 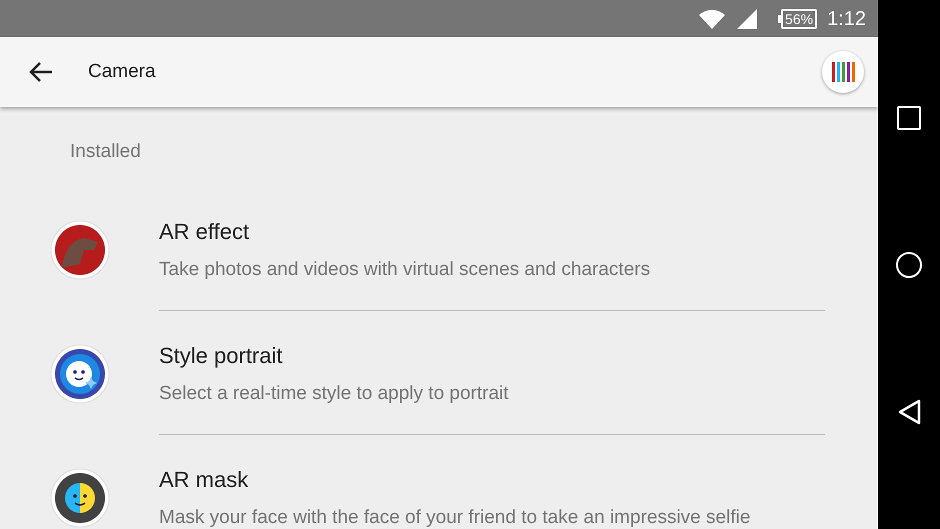 What do you see at coordinates (122, 72) in the screenshot?
I see `screen-title: Camera` at bounding box center [122, 72].